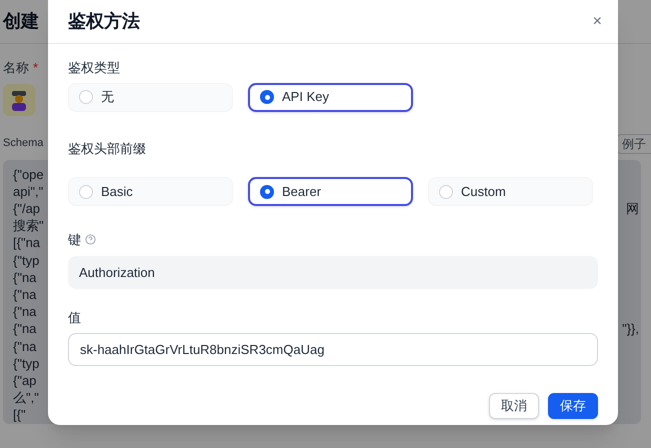  What do you see at coordinates (23, 144) in the screenshot?
I see `field-label: Schema` at bounding box center [23, 144].